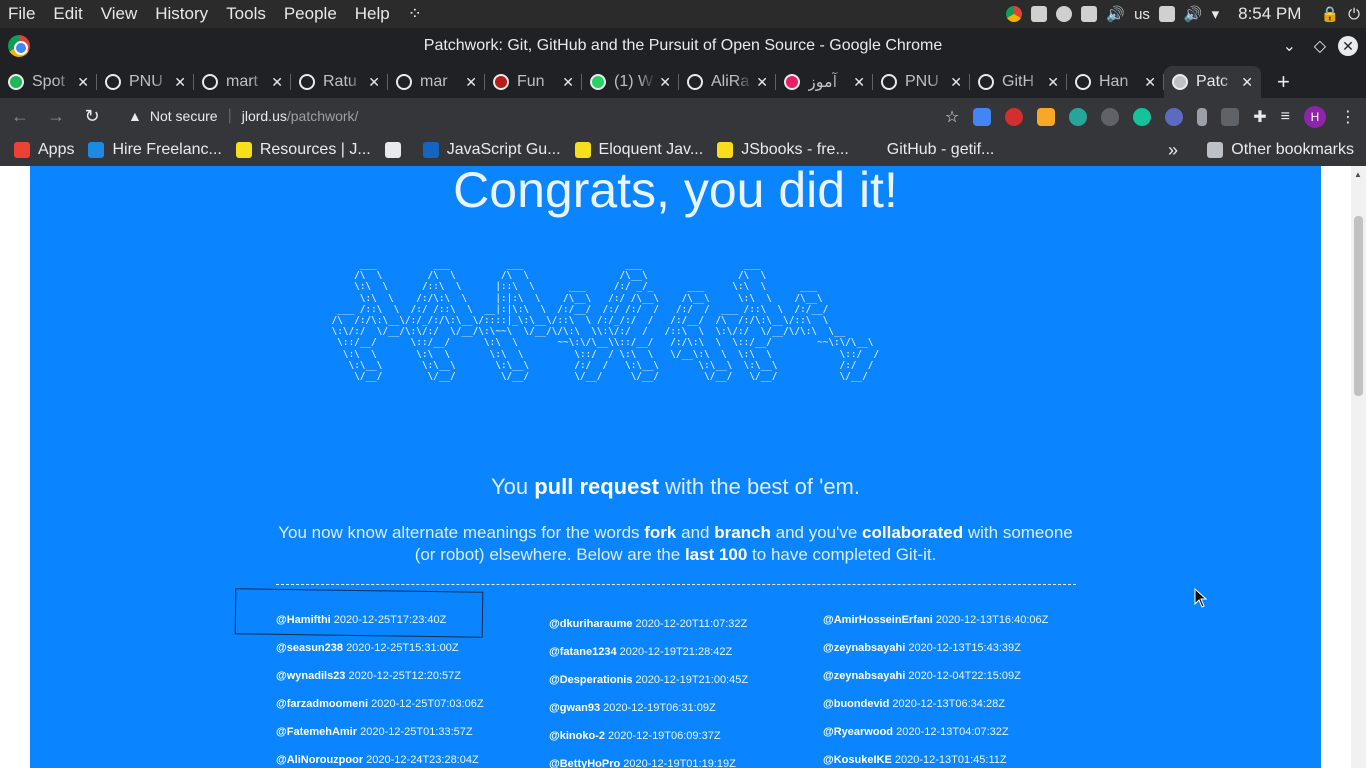 The width and height of the screenshot is (1366, 768). Describe the element at coordinates (339, 82) in the screenshot. I see `browser-tab: Ratu ✕` at that location.